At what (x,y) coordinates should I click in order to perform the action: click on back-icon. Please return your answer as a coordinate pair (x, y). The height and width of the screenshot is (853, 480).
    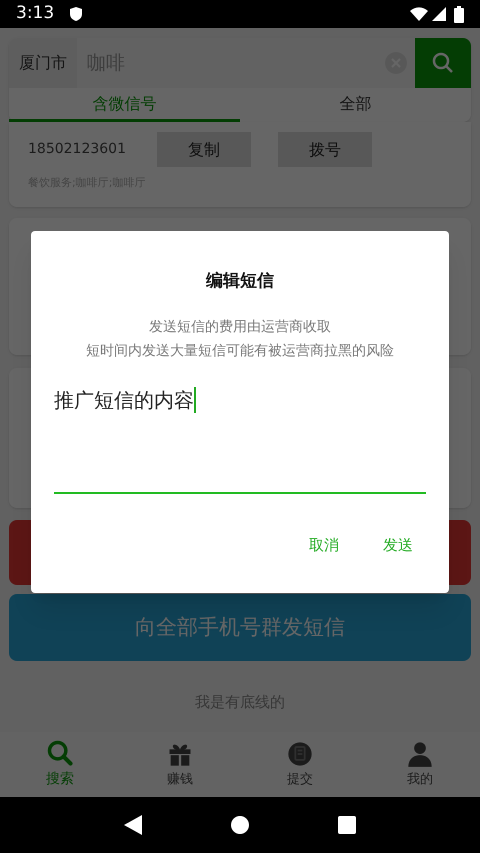
    Looking at the image, I should click on (133, 825).